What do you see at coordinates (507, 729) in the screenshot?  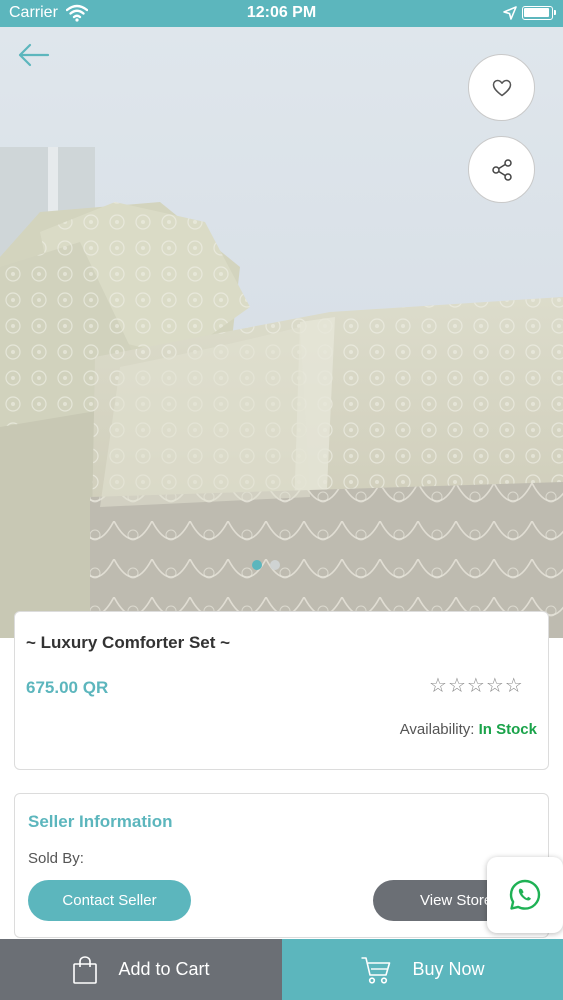 I see `availability-status: In Stock` at bounding box center [507, 729].